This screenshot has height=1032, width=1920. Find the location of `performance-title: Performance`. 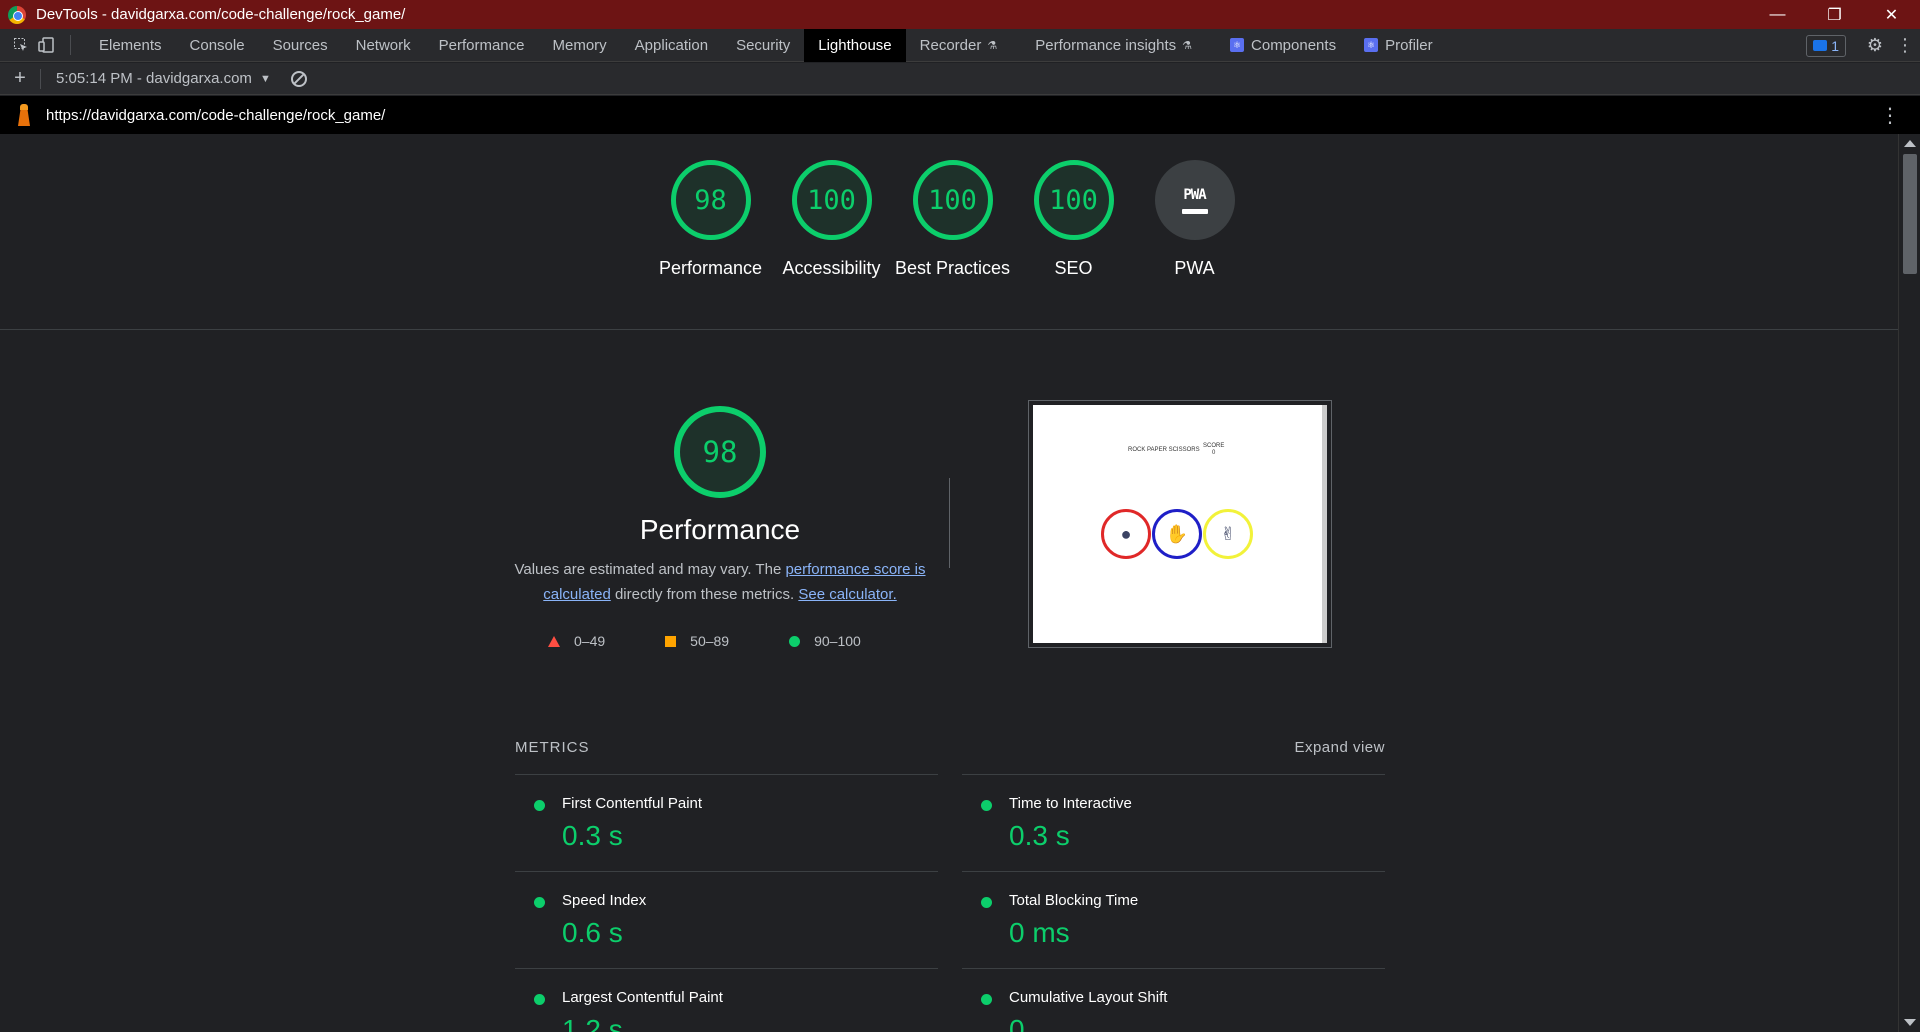

performance-title: Performance is located at coordinates (720, 529).